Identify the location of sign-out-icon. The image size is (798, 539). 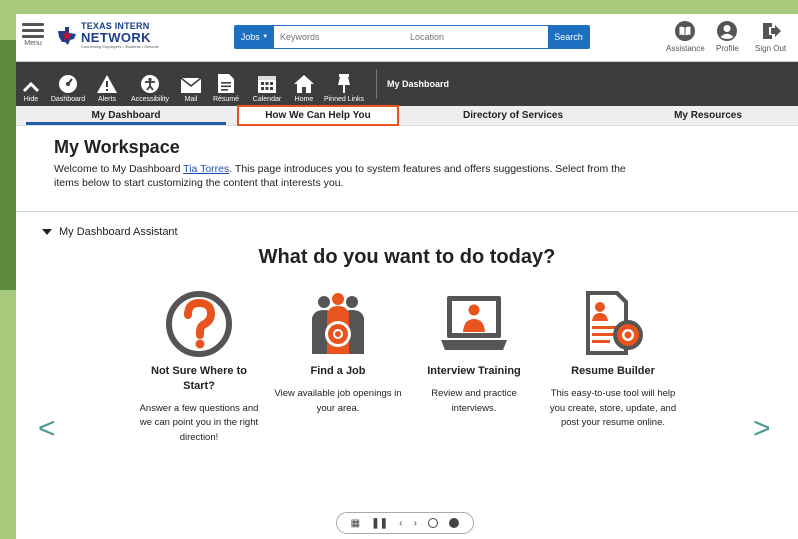
(771, 31).